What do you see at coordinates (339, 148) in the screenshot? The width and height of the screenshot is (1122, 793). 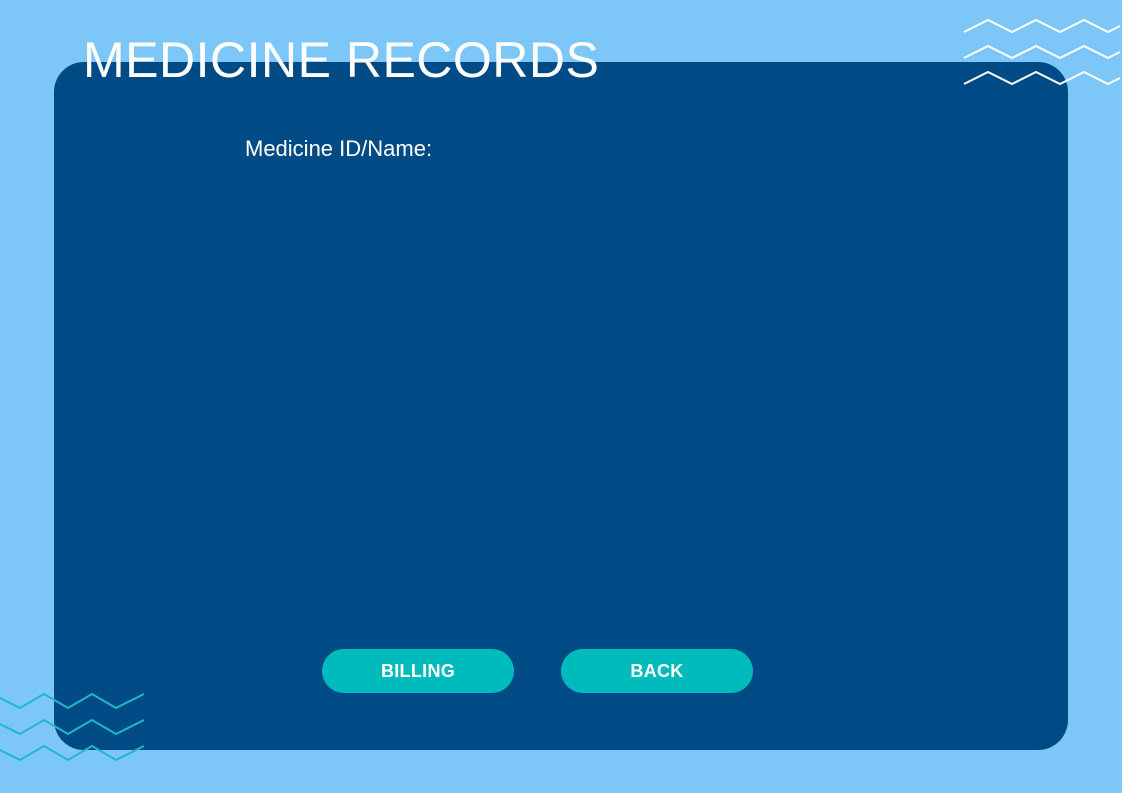 I see `medicine-id-name-label: Medicine ID/Name:` at bounding box center [339, 148].